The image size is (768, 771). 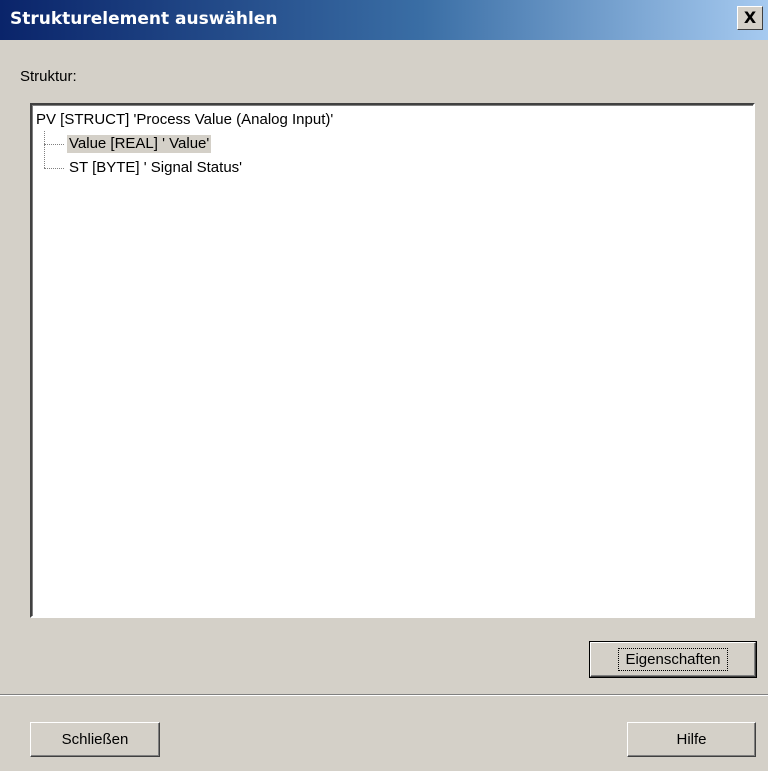 I want to click on tree-node-status: ST [BYTE] ' Signal Status', so click(x=155, y=168).